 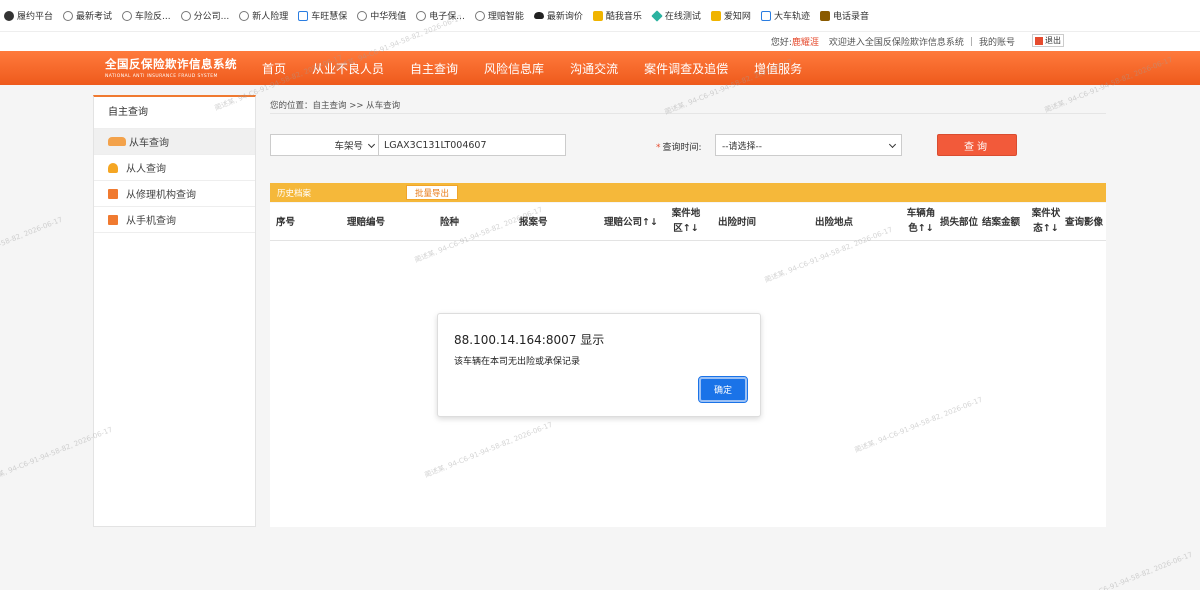 What do you see at coordinates (824, 15) in the screenshot?
I see `bookmark-brown-icon` at bounding box center [824, 15].